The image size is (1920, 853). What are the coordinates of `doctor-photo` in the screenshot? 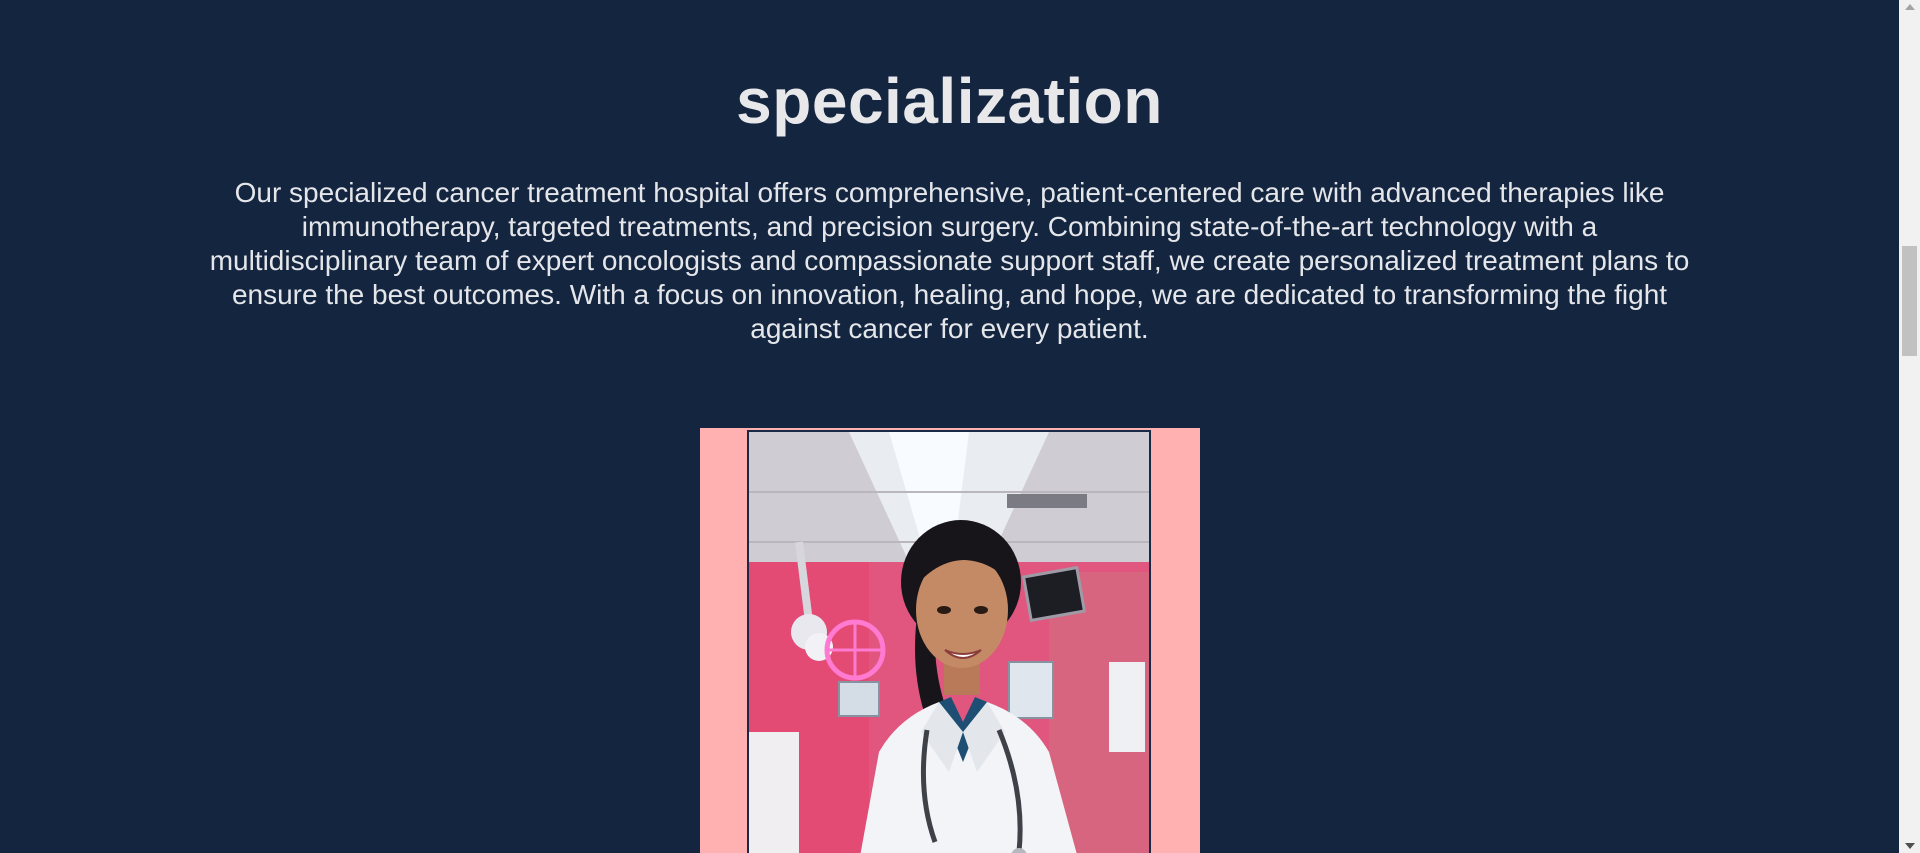 It's located at (949, 641).